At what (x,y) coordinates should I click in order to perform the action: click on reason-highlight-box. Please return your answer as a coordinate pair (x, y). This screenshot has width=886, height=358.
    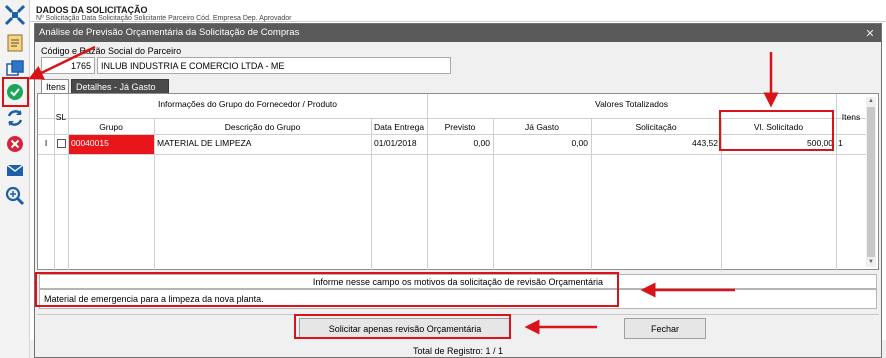
    Looking at the image, I should click on (327, 289).